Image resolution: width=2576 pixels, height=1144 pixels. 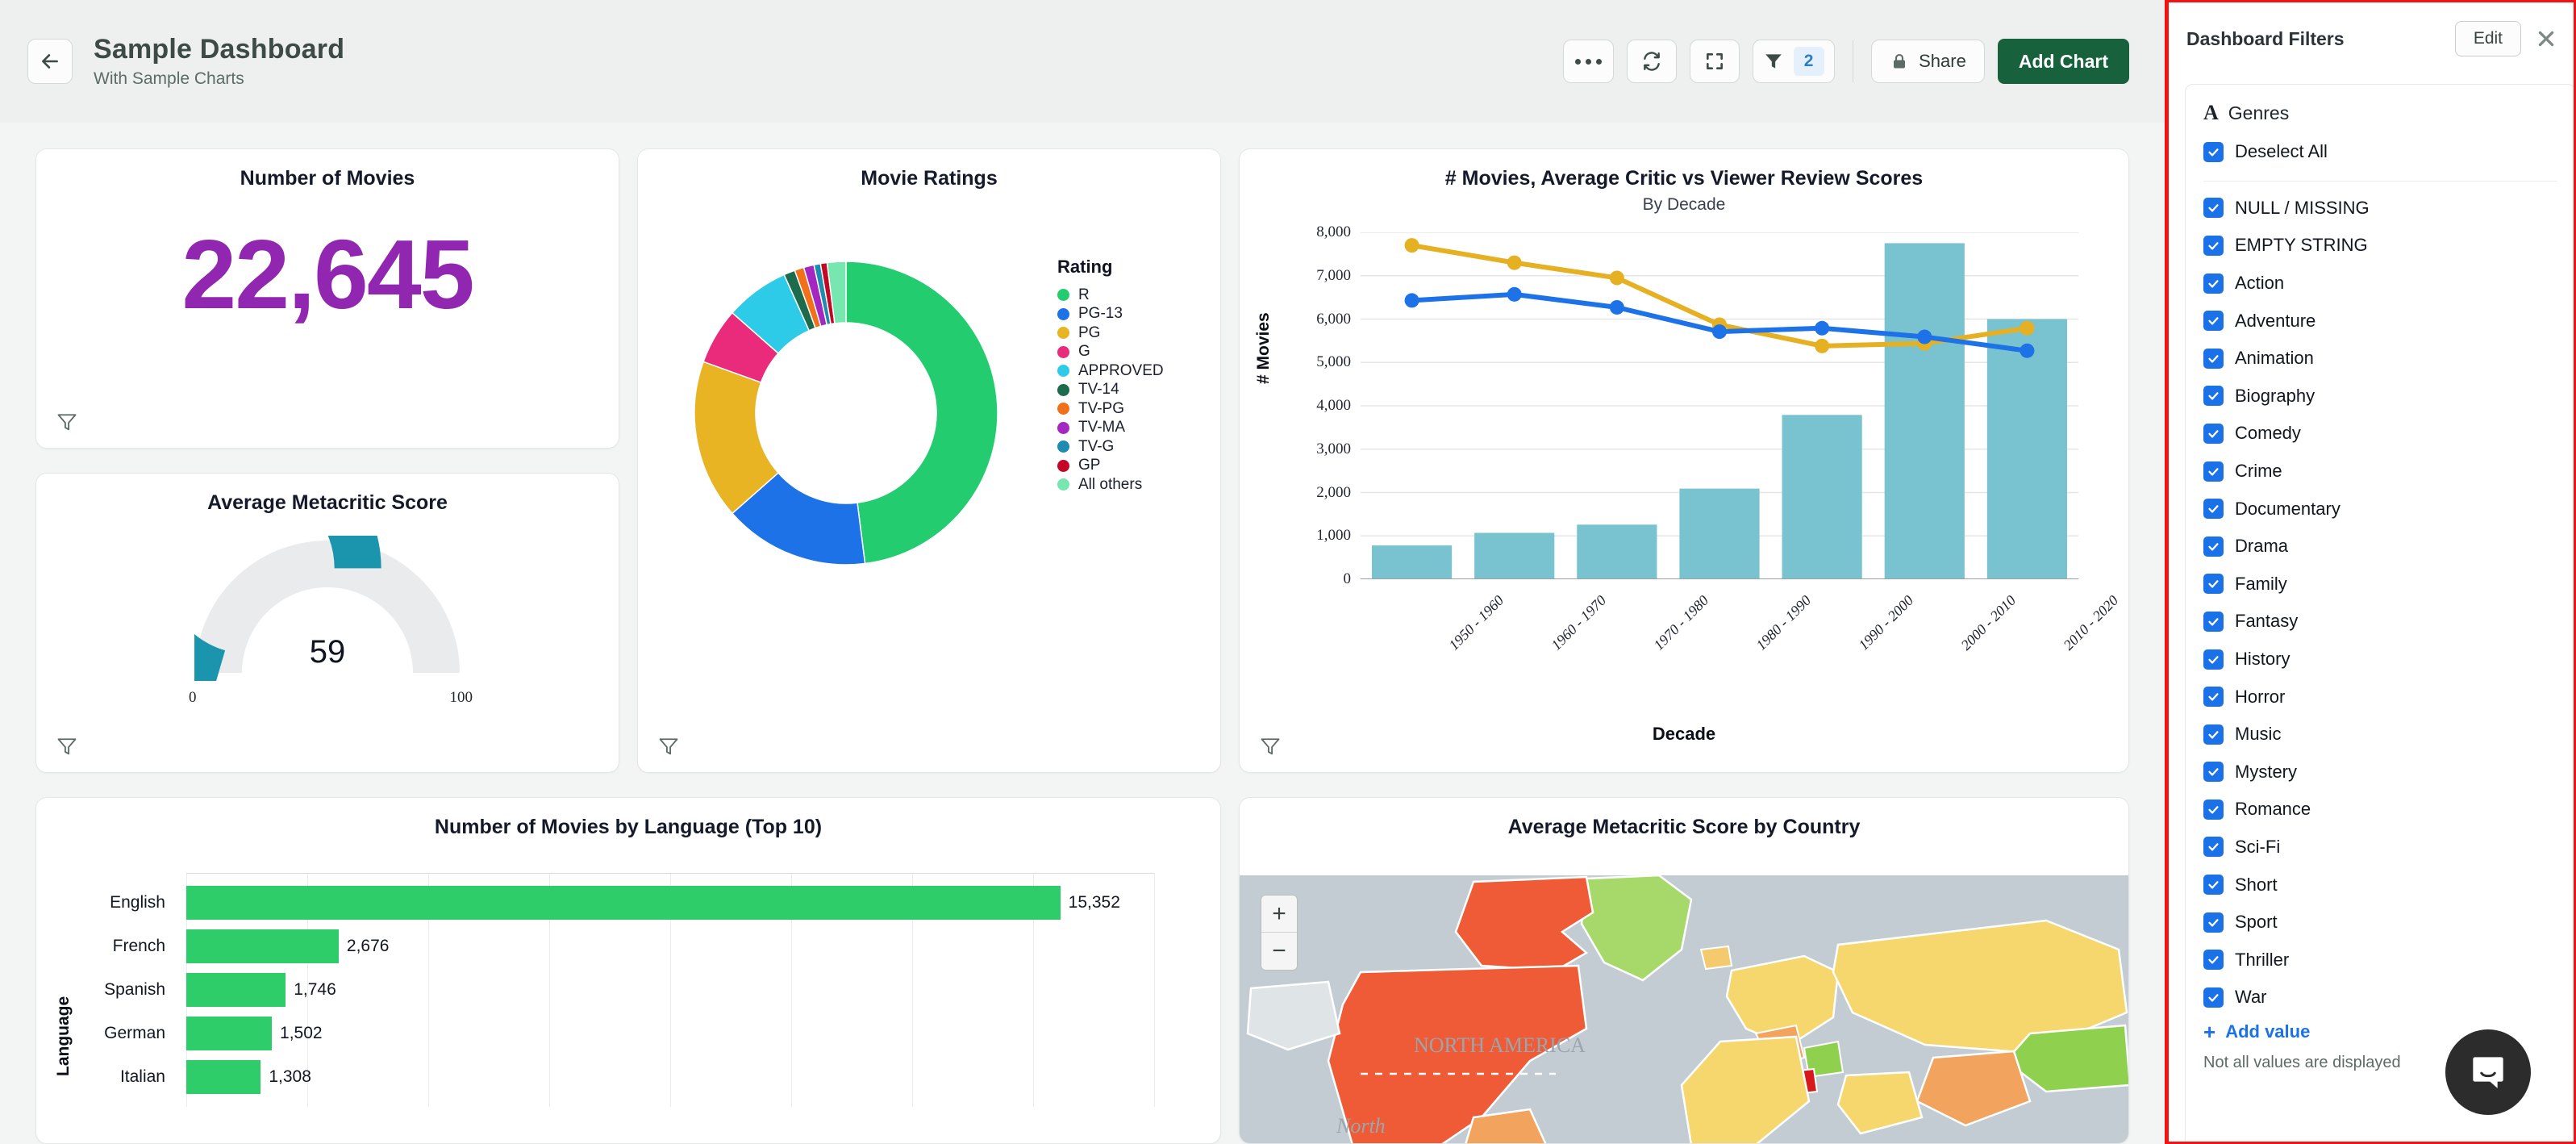 What do you see at coordinates (1110, 428) in the screenshot?
I see `legend-item: TV-MA` at bounding box center [1110, 428].